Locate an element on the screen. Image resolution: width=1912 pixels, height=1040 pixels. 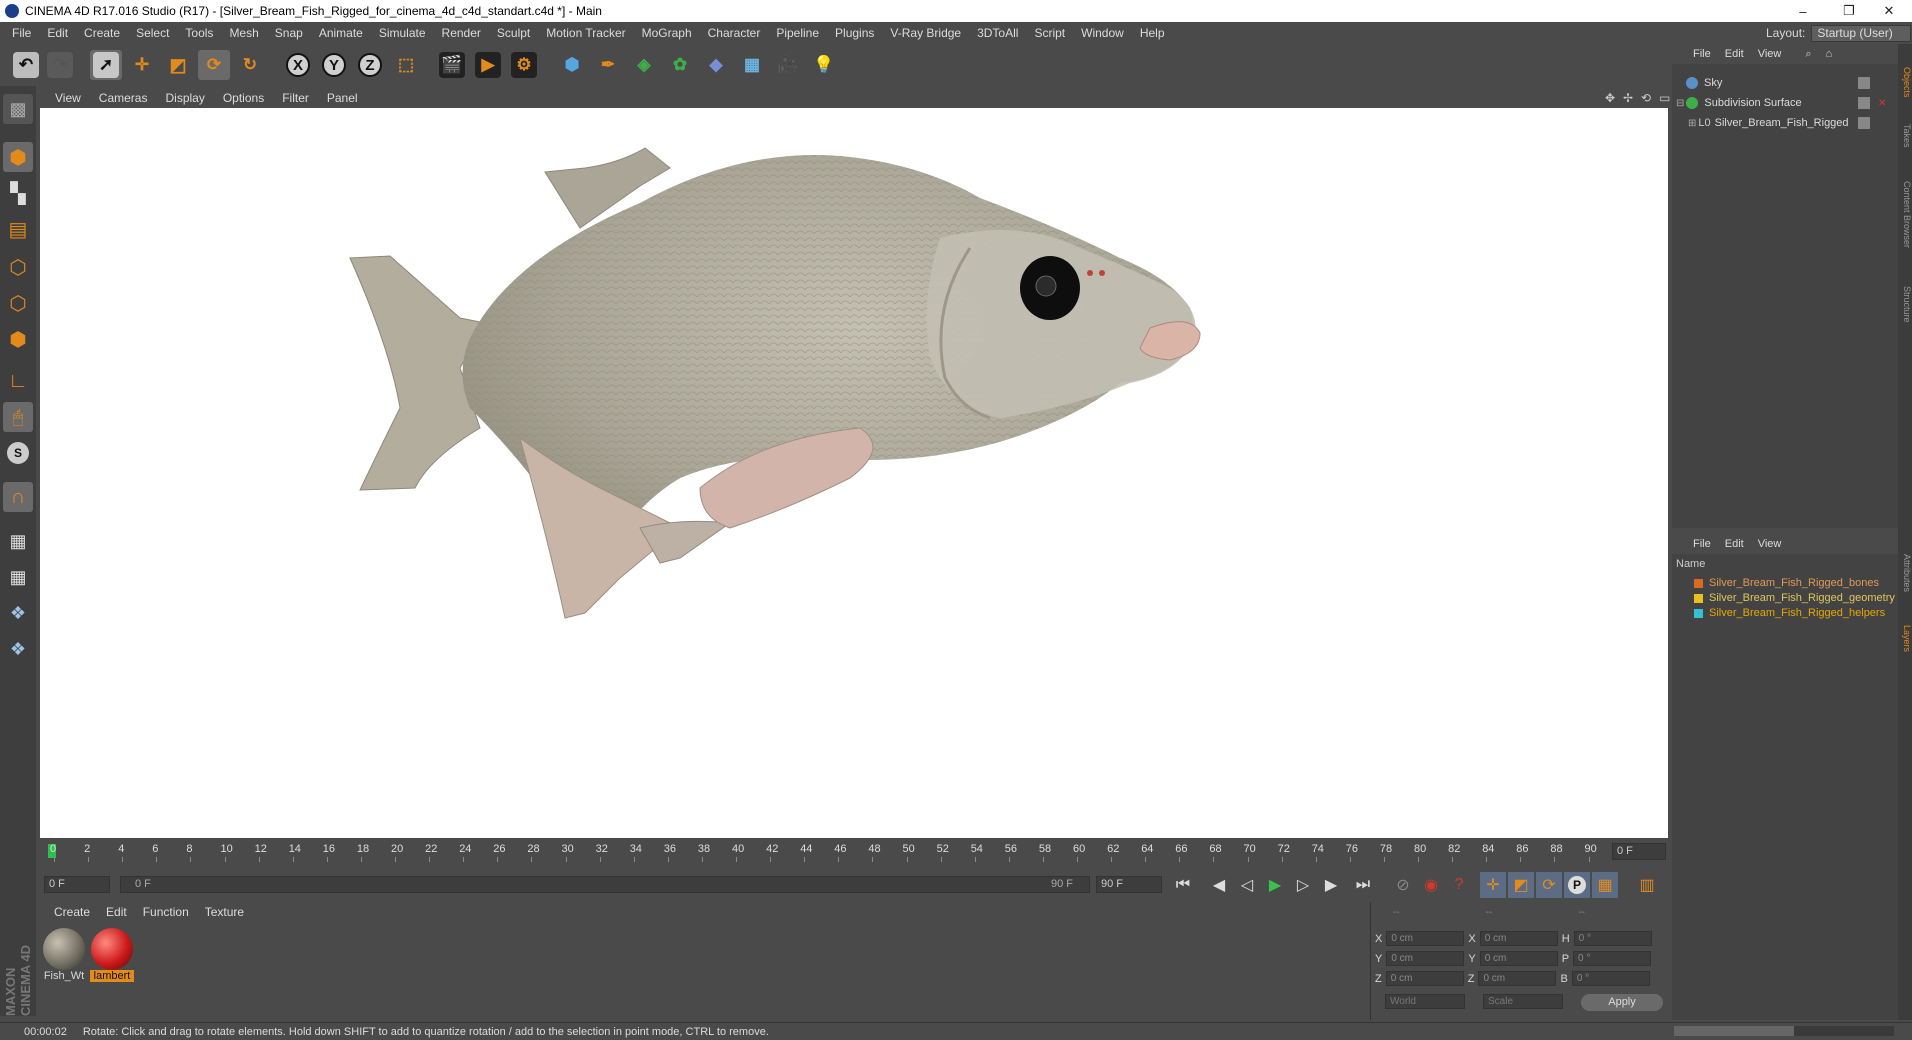
expand-toggle-icon: ⊟ is located at coordinates (1680, 103).